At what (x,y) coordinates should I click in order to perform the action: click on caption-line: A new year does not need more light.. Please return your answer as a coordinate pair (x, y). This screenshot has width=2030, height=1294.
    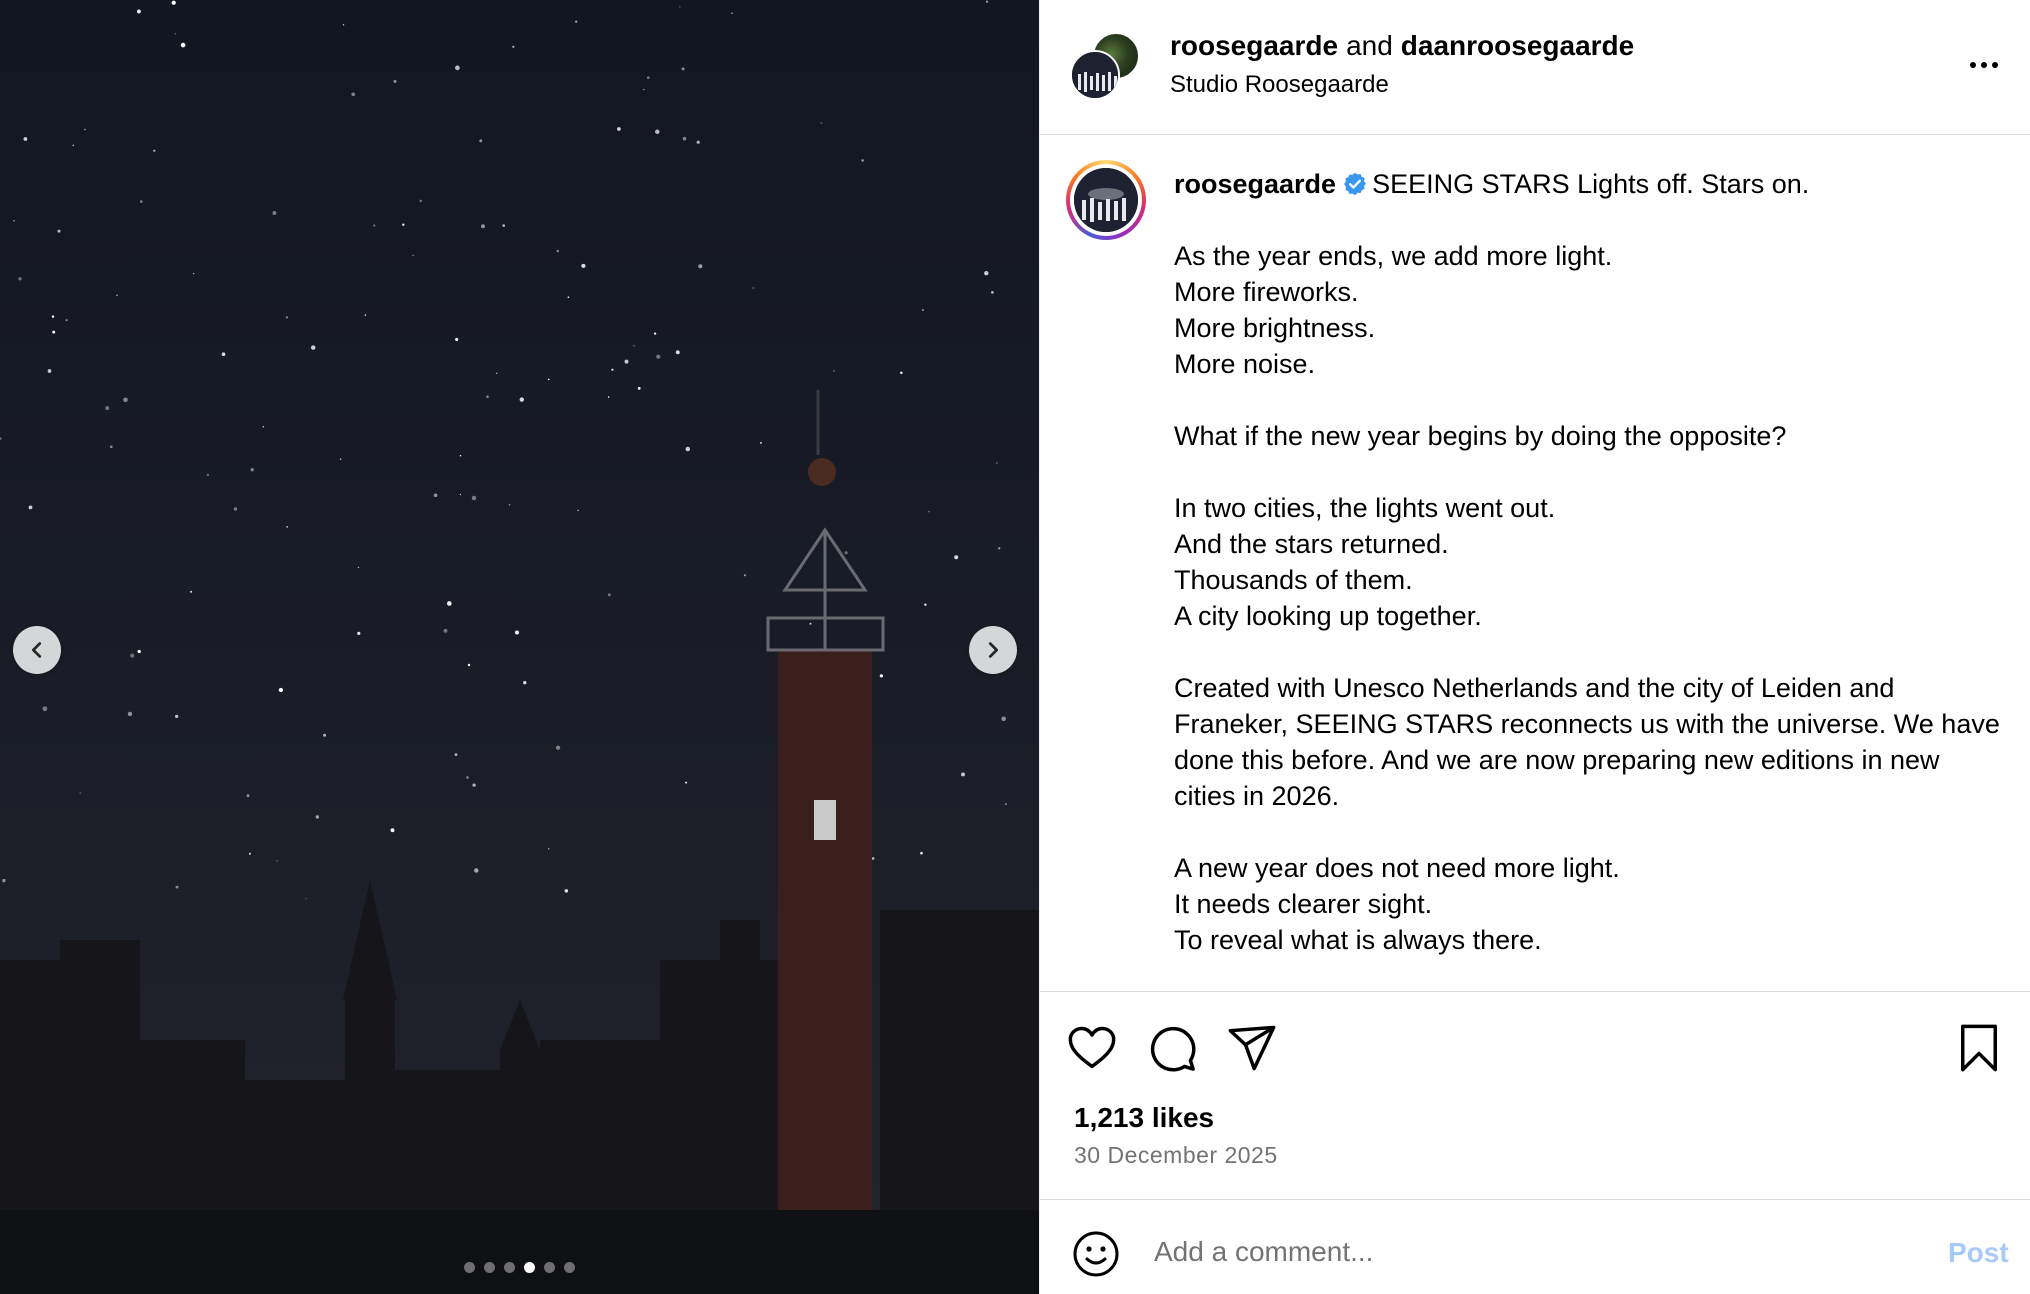
    Looking at the image, I should click on (1397, 868).